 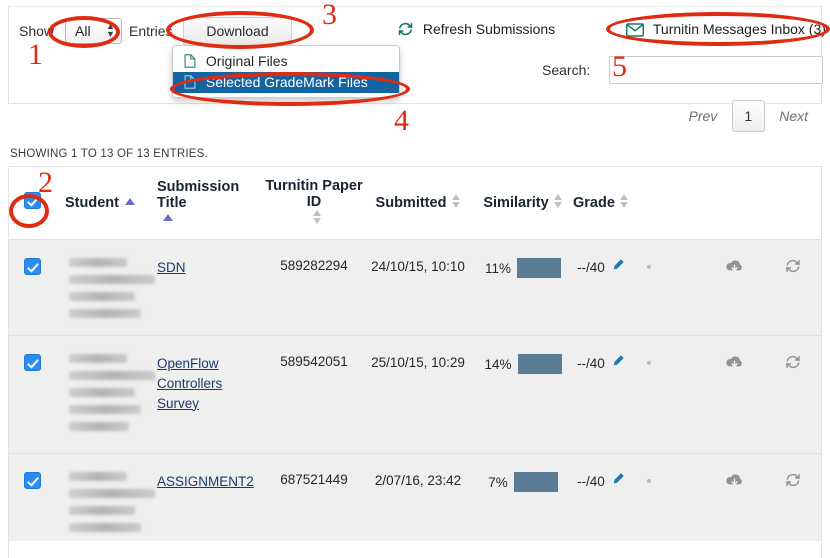 I want to click on menu-item-original-files-label: Original Files, so click(x=246, y=61).